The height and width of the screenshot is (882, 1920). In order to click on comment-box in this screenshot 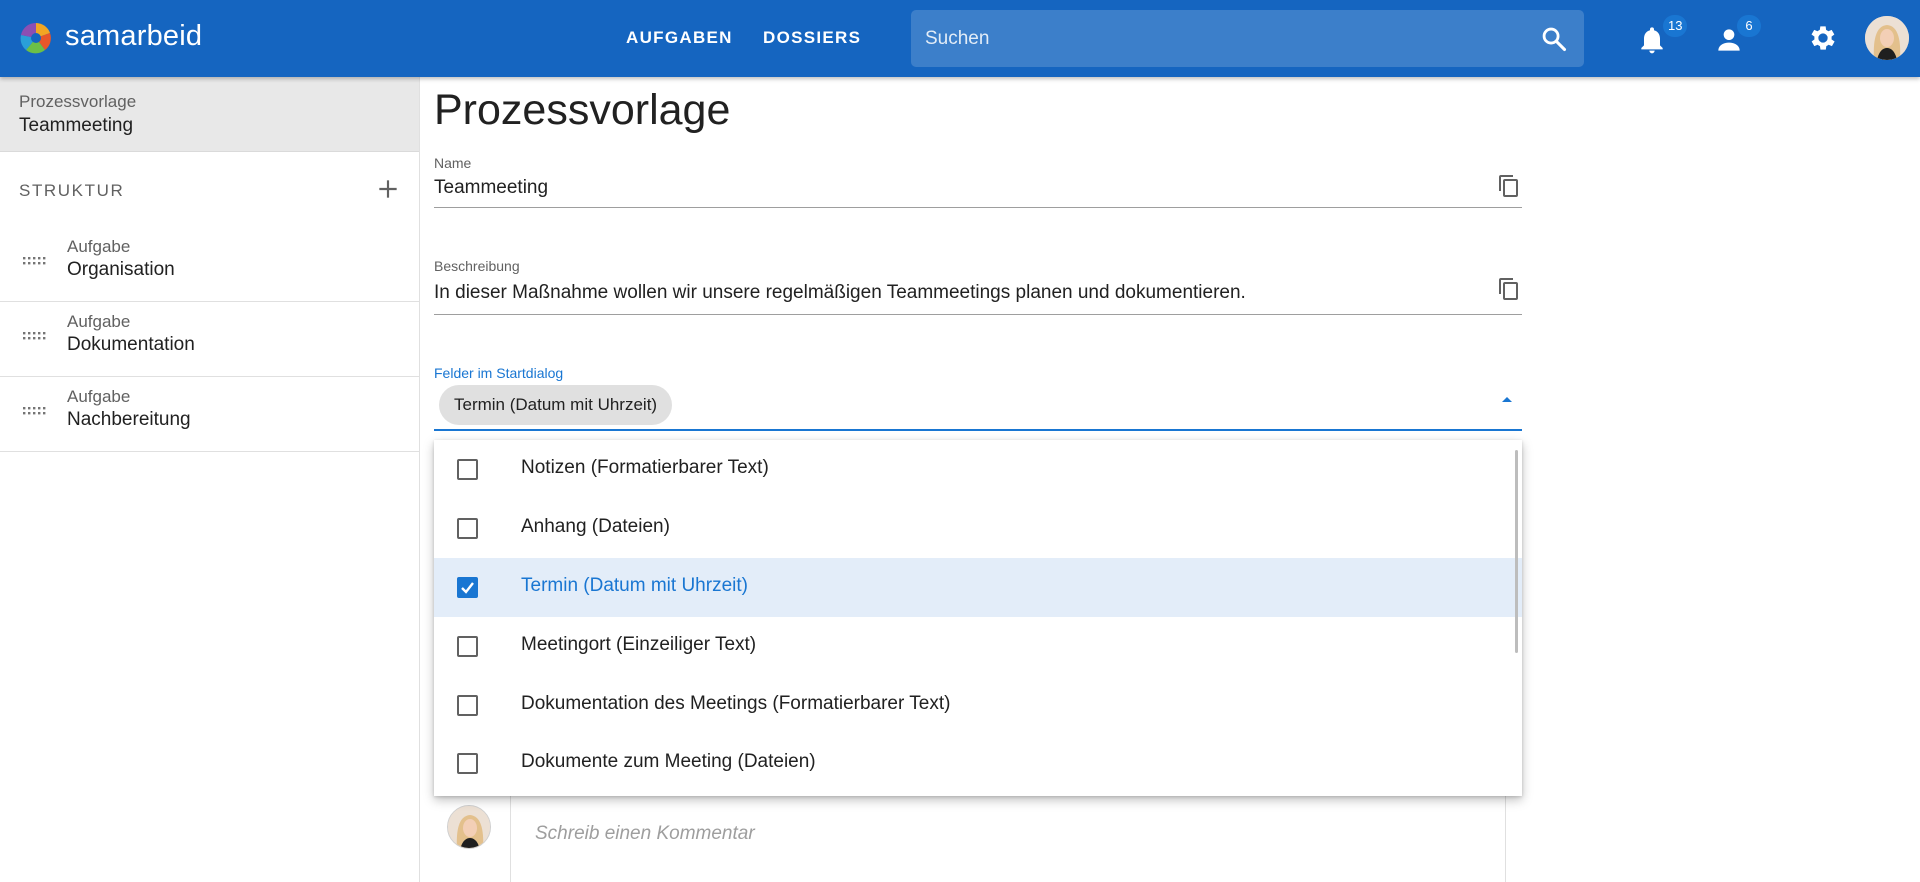, I will do `click(1008, 836)`.